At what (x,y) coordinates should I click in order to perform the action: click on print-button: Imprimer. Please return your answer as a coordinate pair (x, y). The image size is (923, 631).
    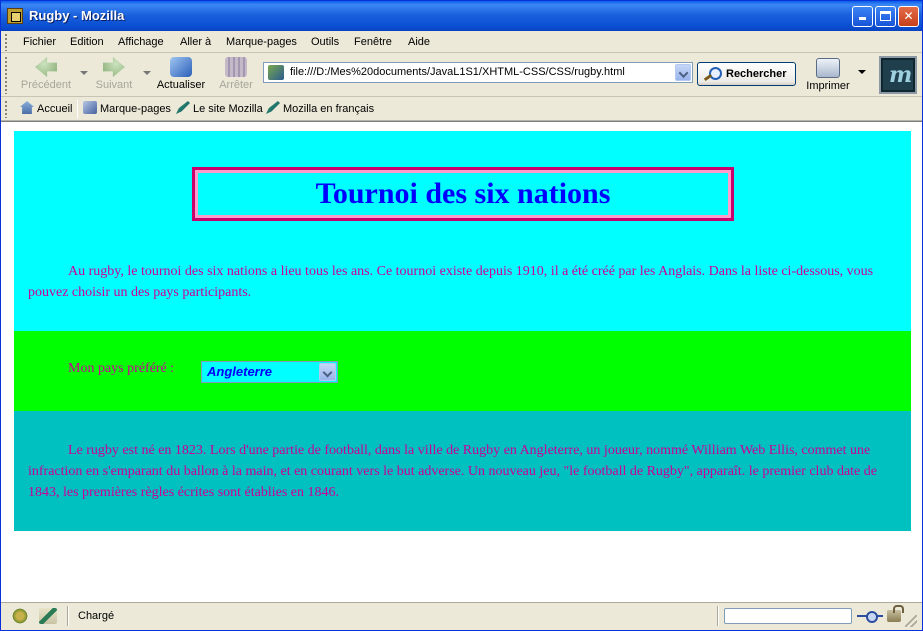
    Looking at the image, I should click on (828, 75).